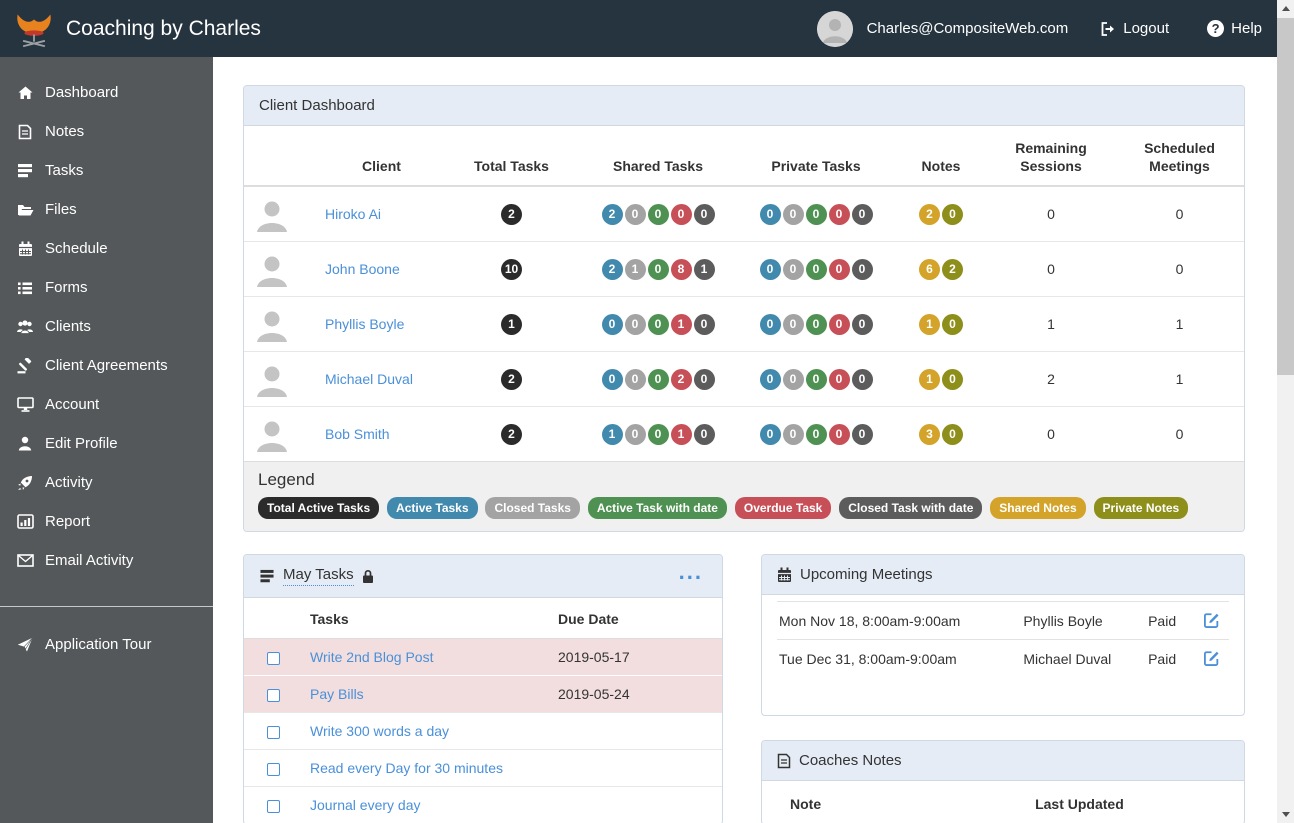 The image size is (1294, 823). Describe the element at coordinates (365, 805) in the screenshot. I see `task-link: Journal every day` at that location.